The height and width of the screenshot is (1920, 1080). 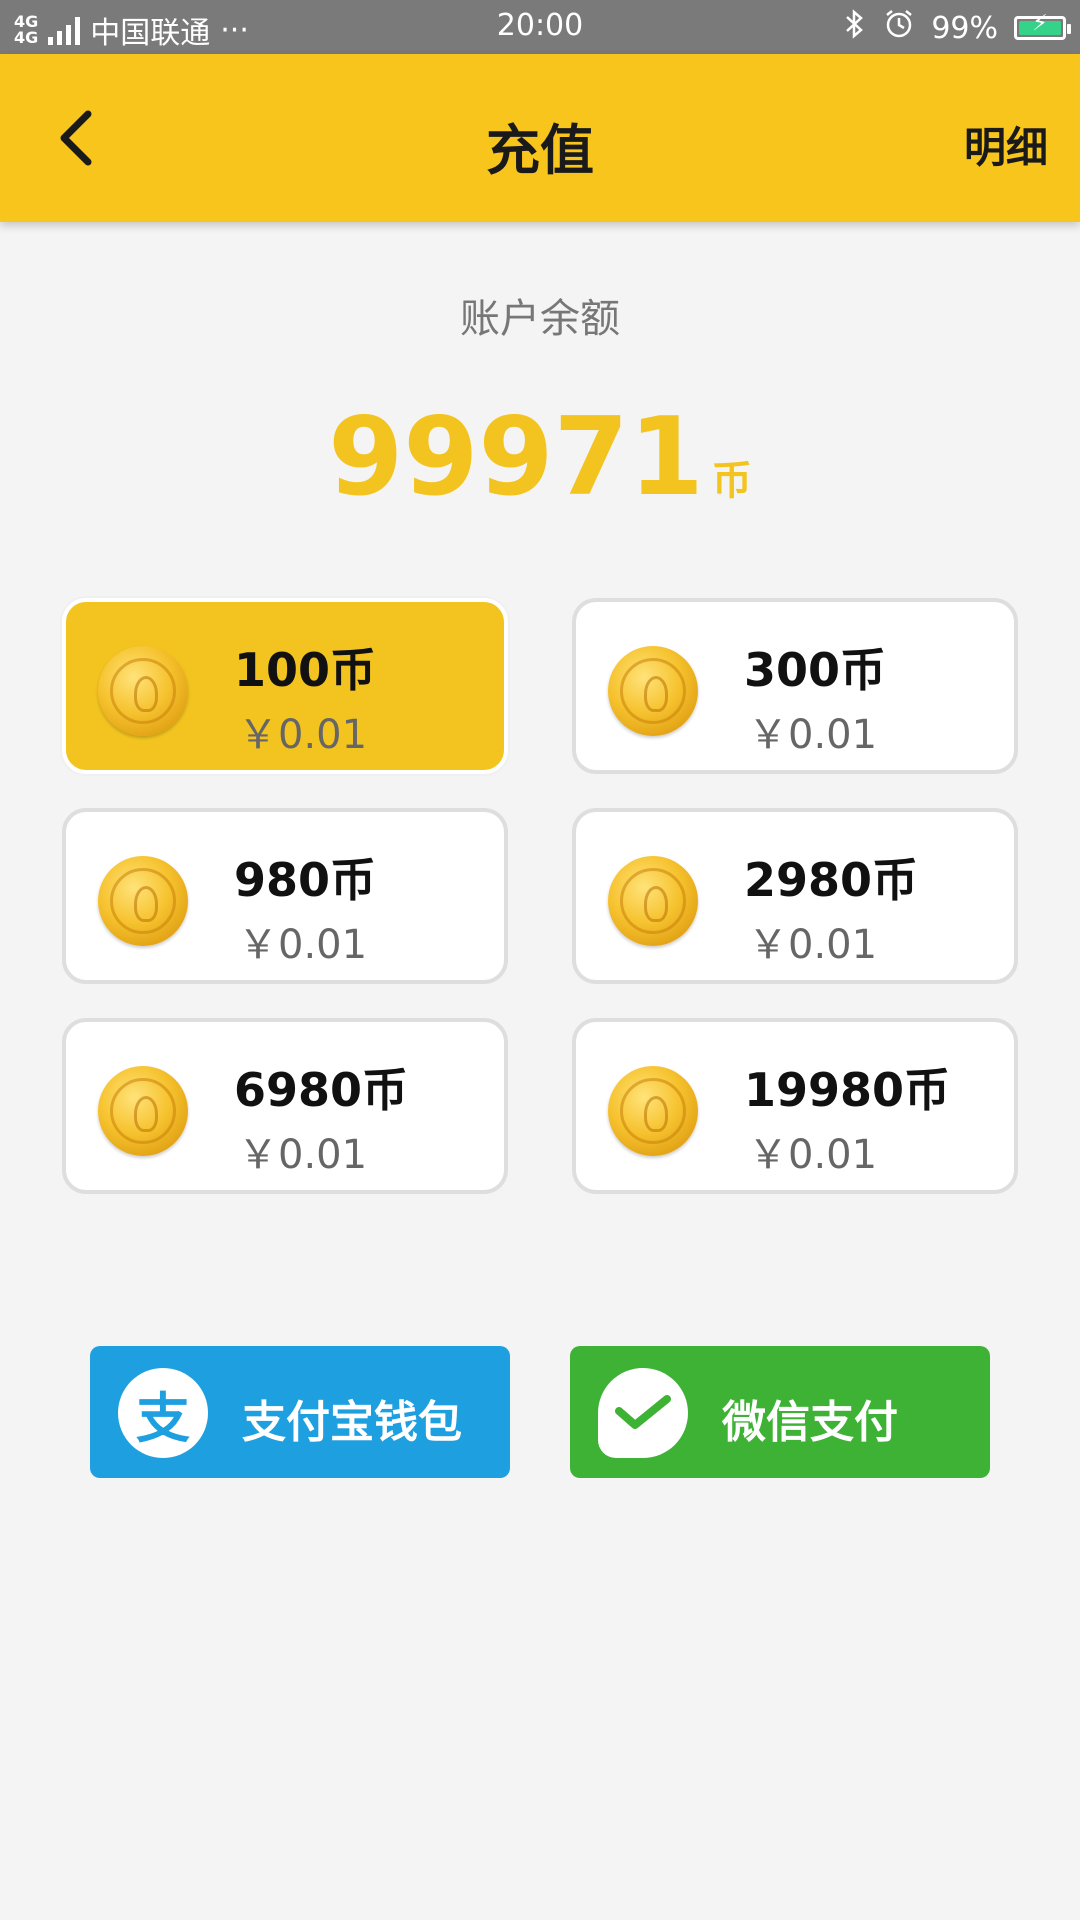 I want to click on package-coins: 300币, so click(x=815, y=670).